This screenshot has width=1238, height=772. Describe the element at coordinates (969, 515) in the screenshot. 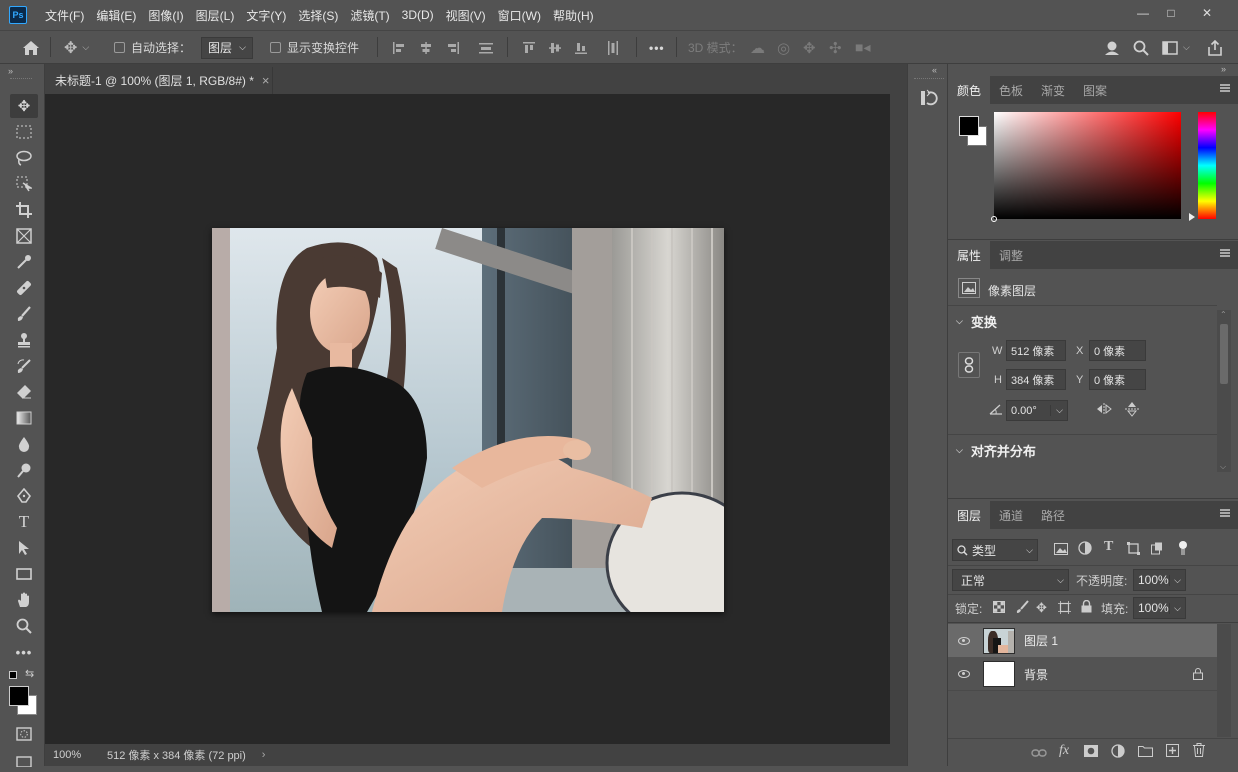

I see `tab-layers: 图层` at that location.